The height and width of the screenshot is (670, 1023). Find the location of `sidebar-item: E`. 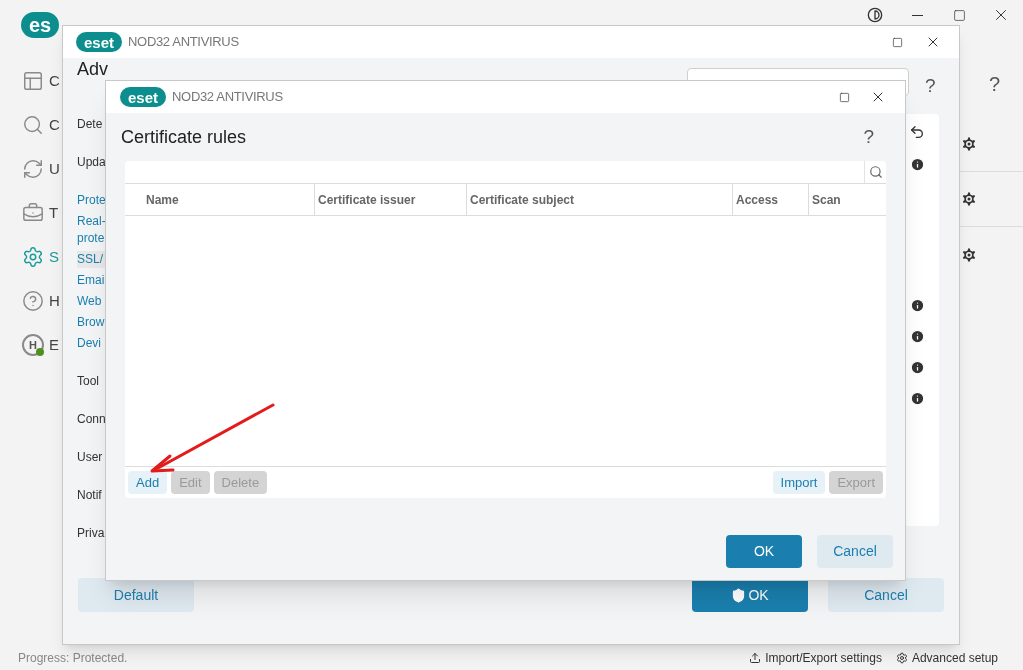

sidebar-item: E is located at coordinates (54, 345).